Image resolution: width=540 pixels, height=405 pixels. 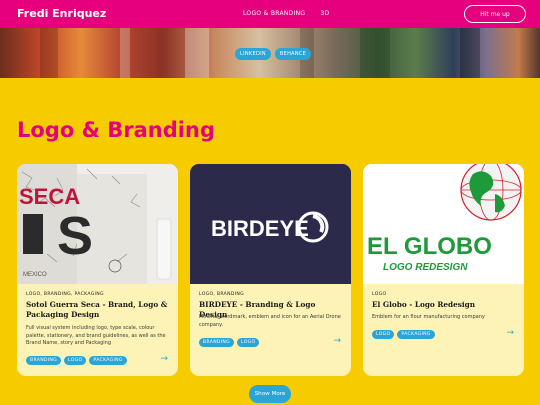 I want to click on card-chips: LOGO PACKAGING, so click(x=403, y=334).